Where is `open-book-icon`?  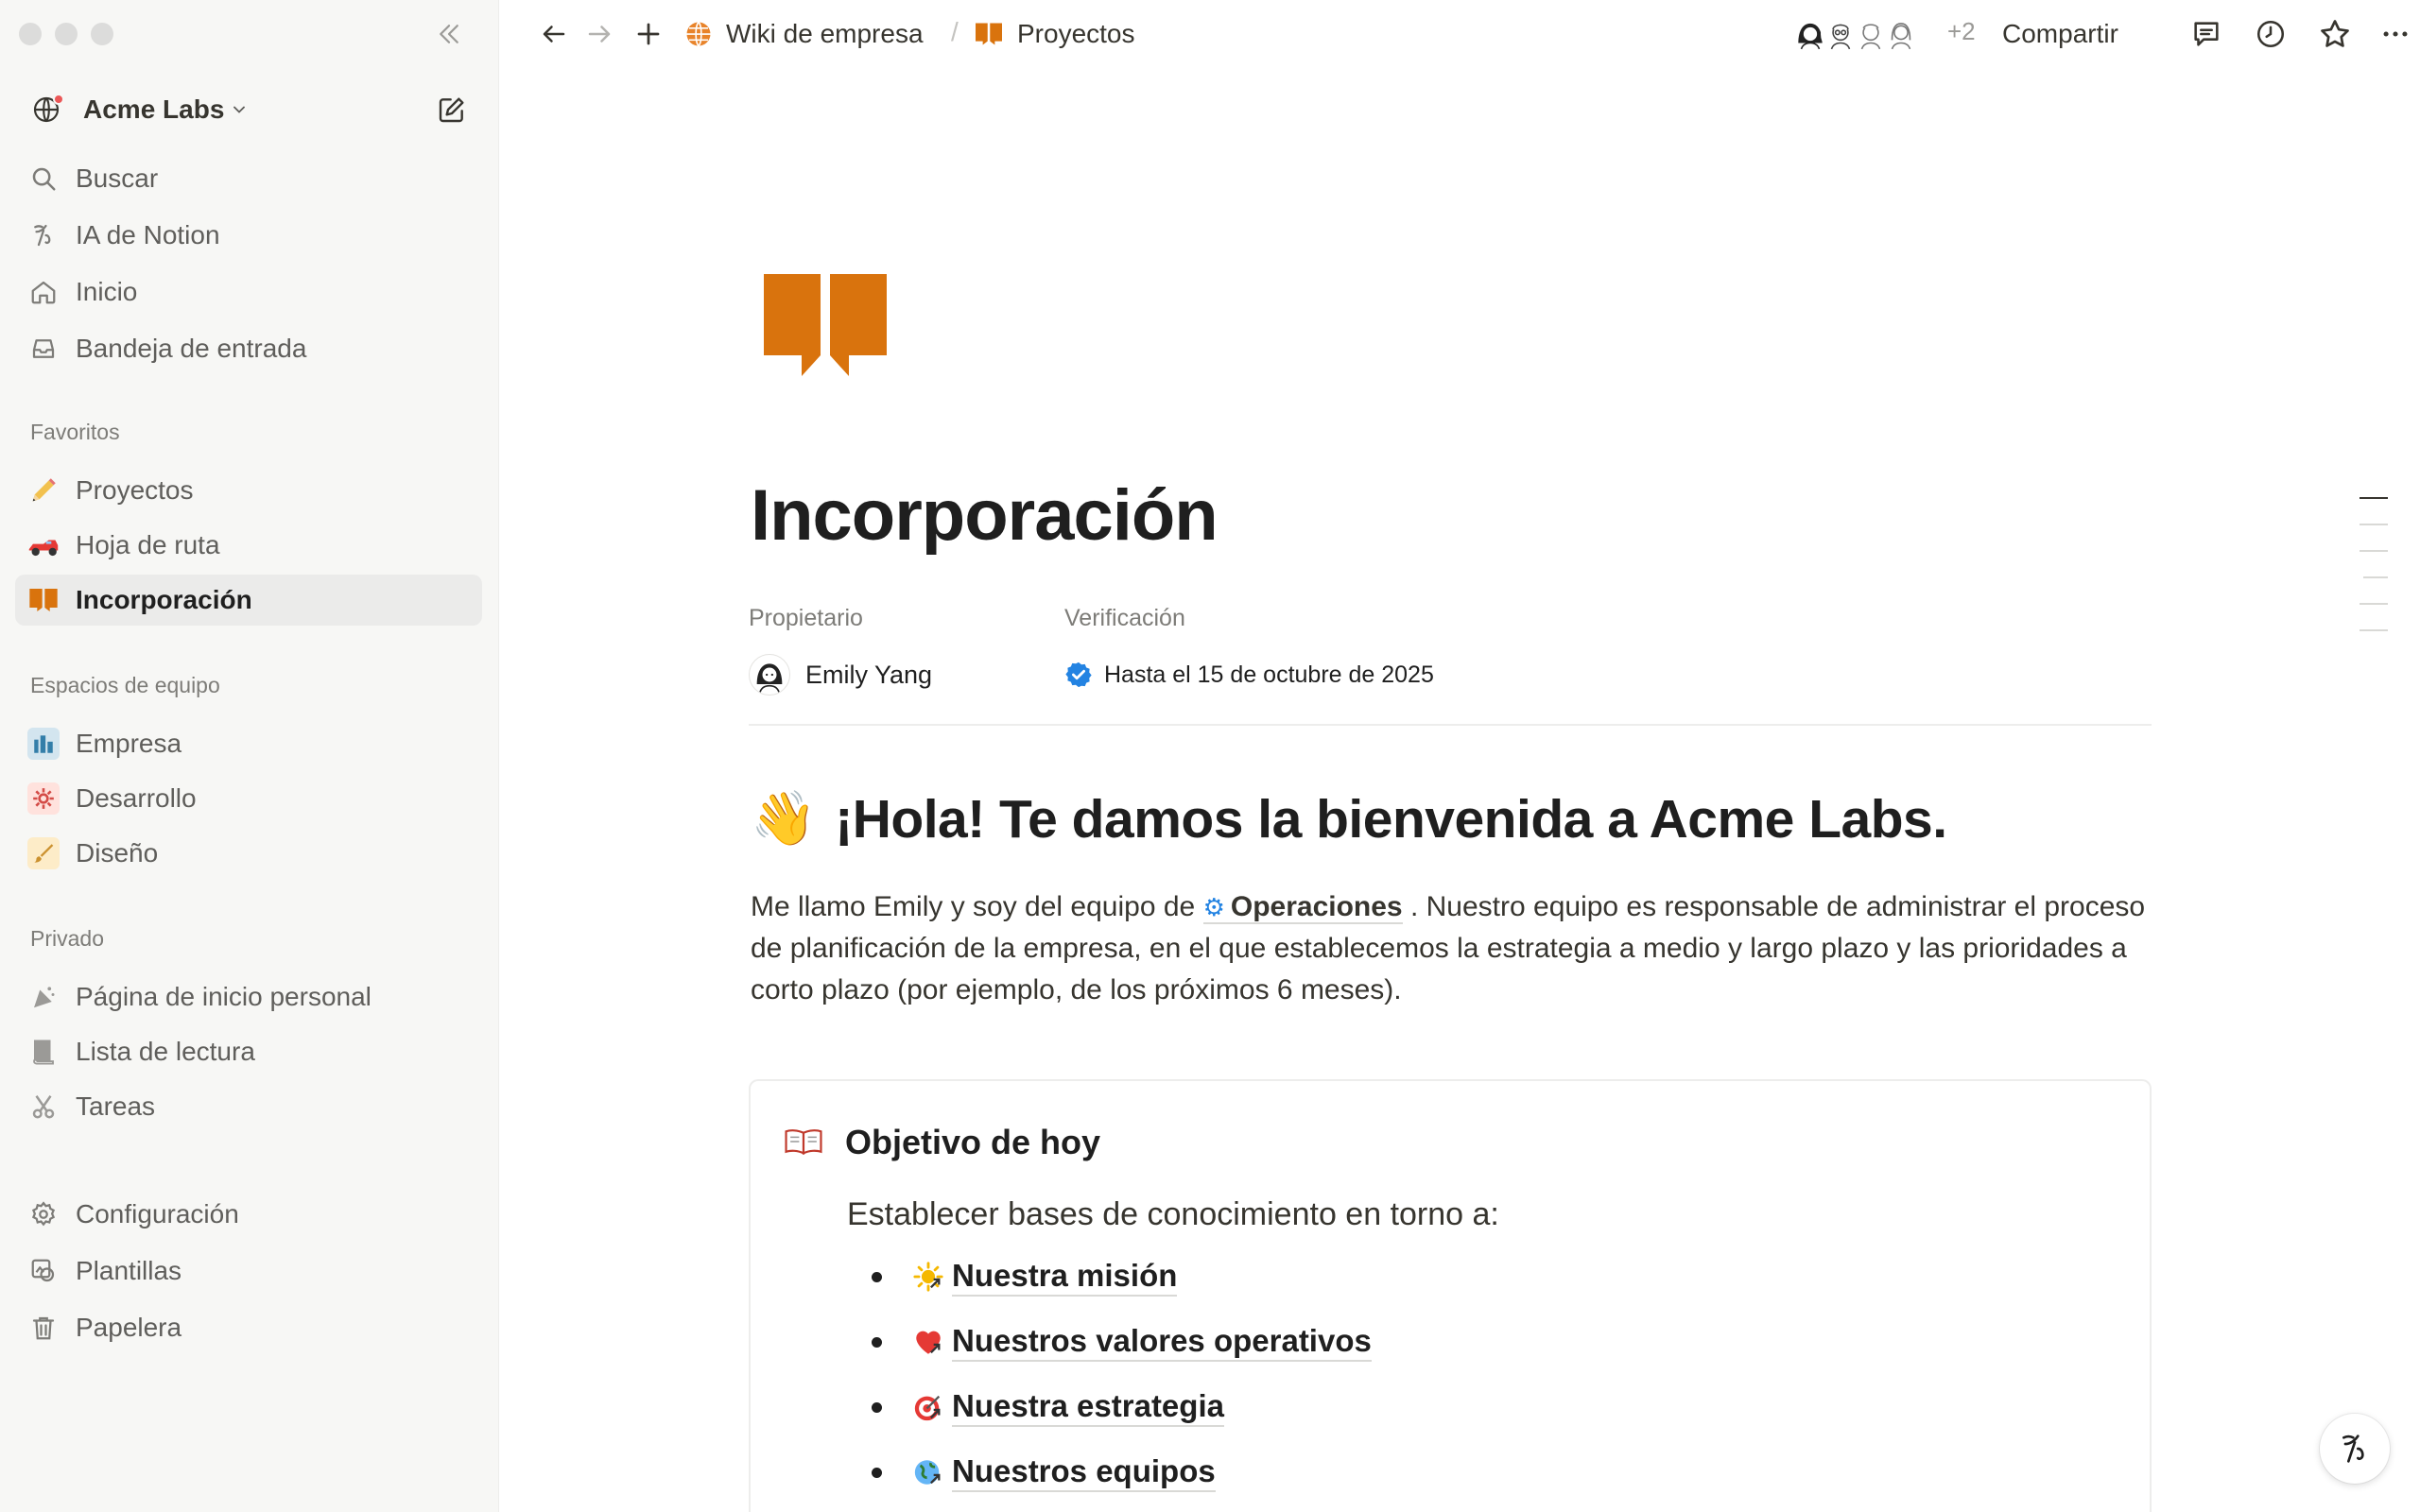
open-book-icon is located at coordinates (803, 1143).